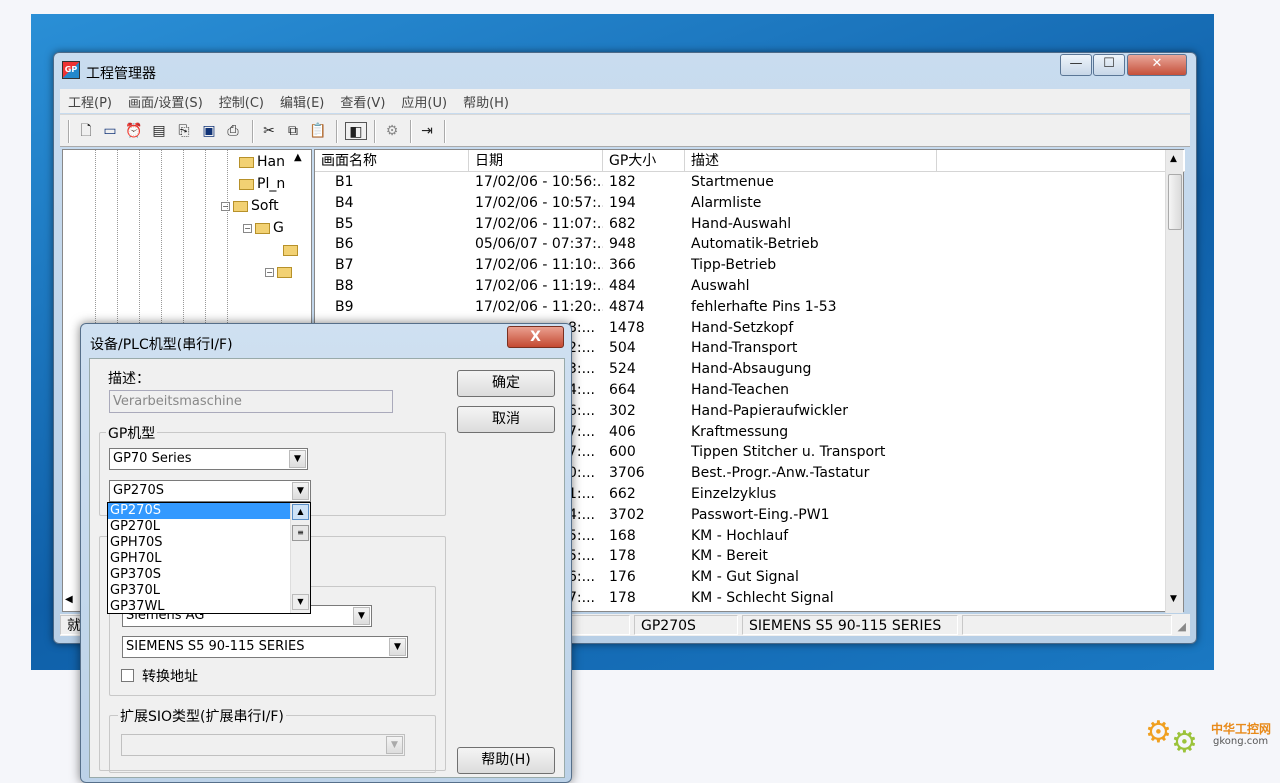  I want to click on menu-help: 帮助(H), so click(486, 101).